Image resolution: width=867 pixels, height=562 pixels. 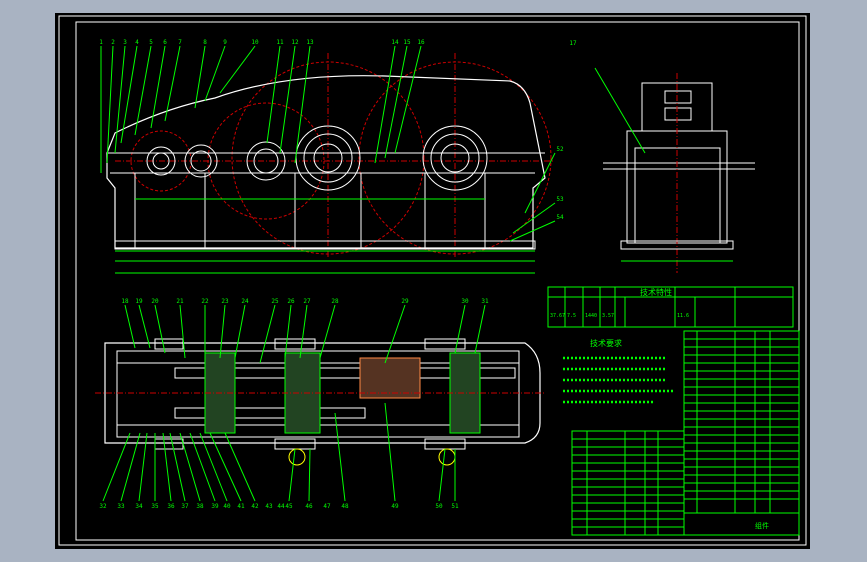 What do you see at coordinates (439, 506) in the screenshot?
I see `leader-label-50: 50` at bounding box center [439, 506].